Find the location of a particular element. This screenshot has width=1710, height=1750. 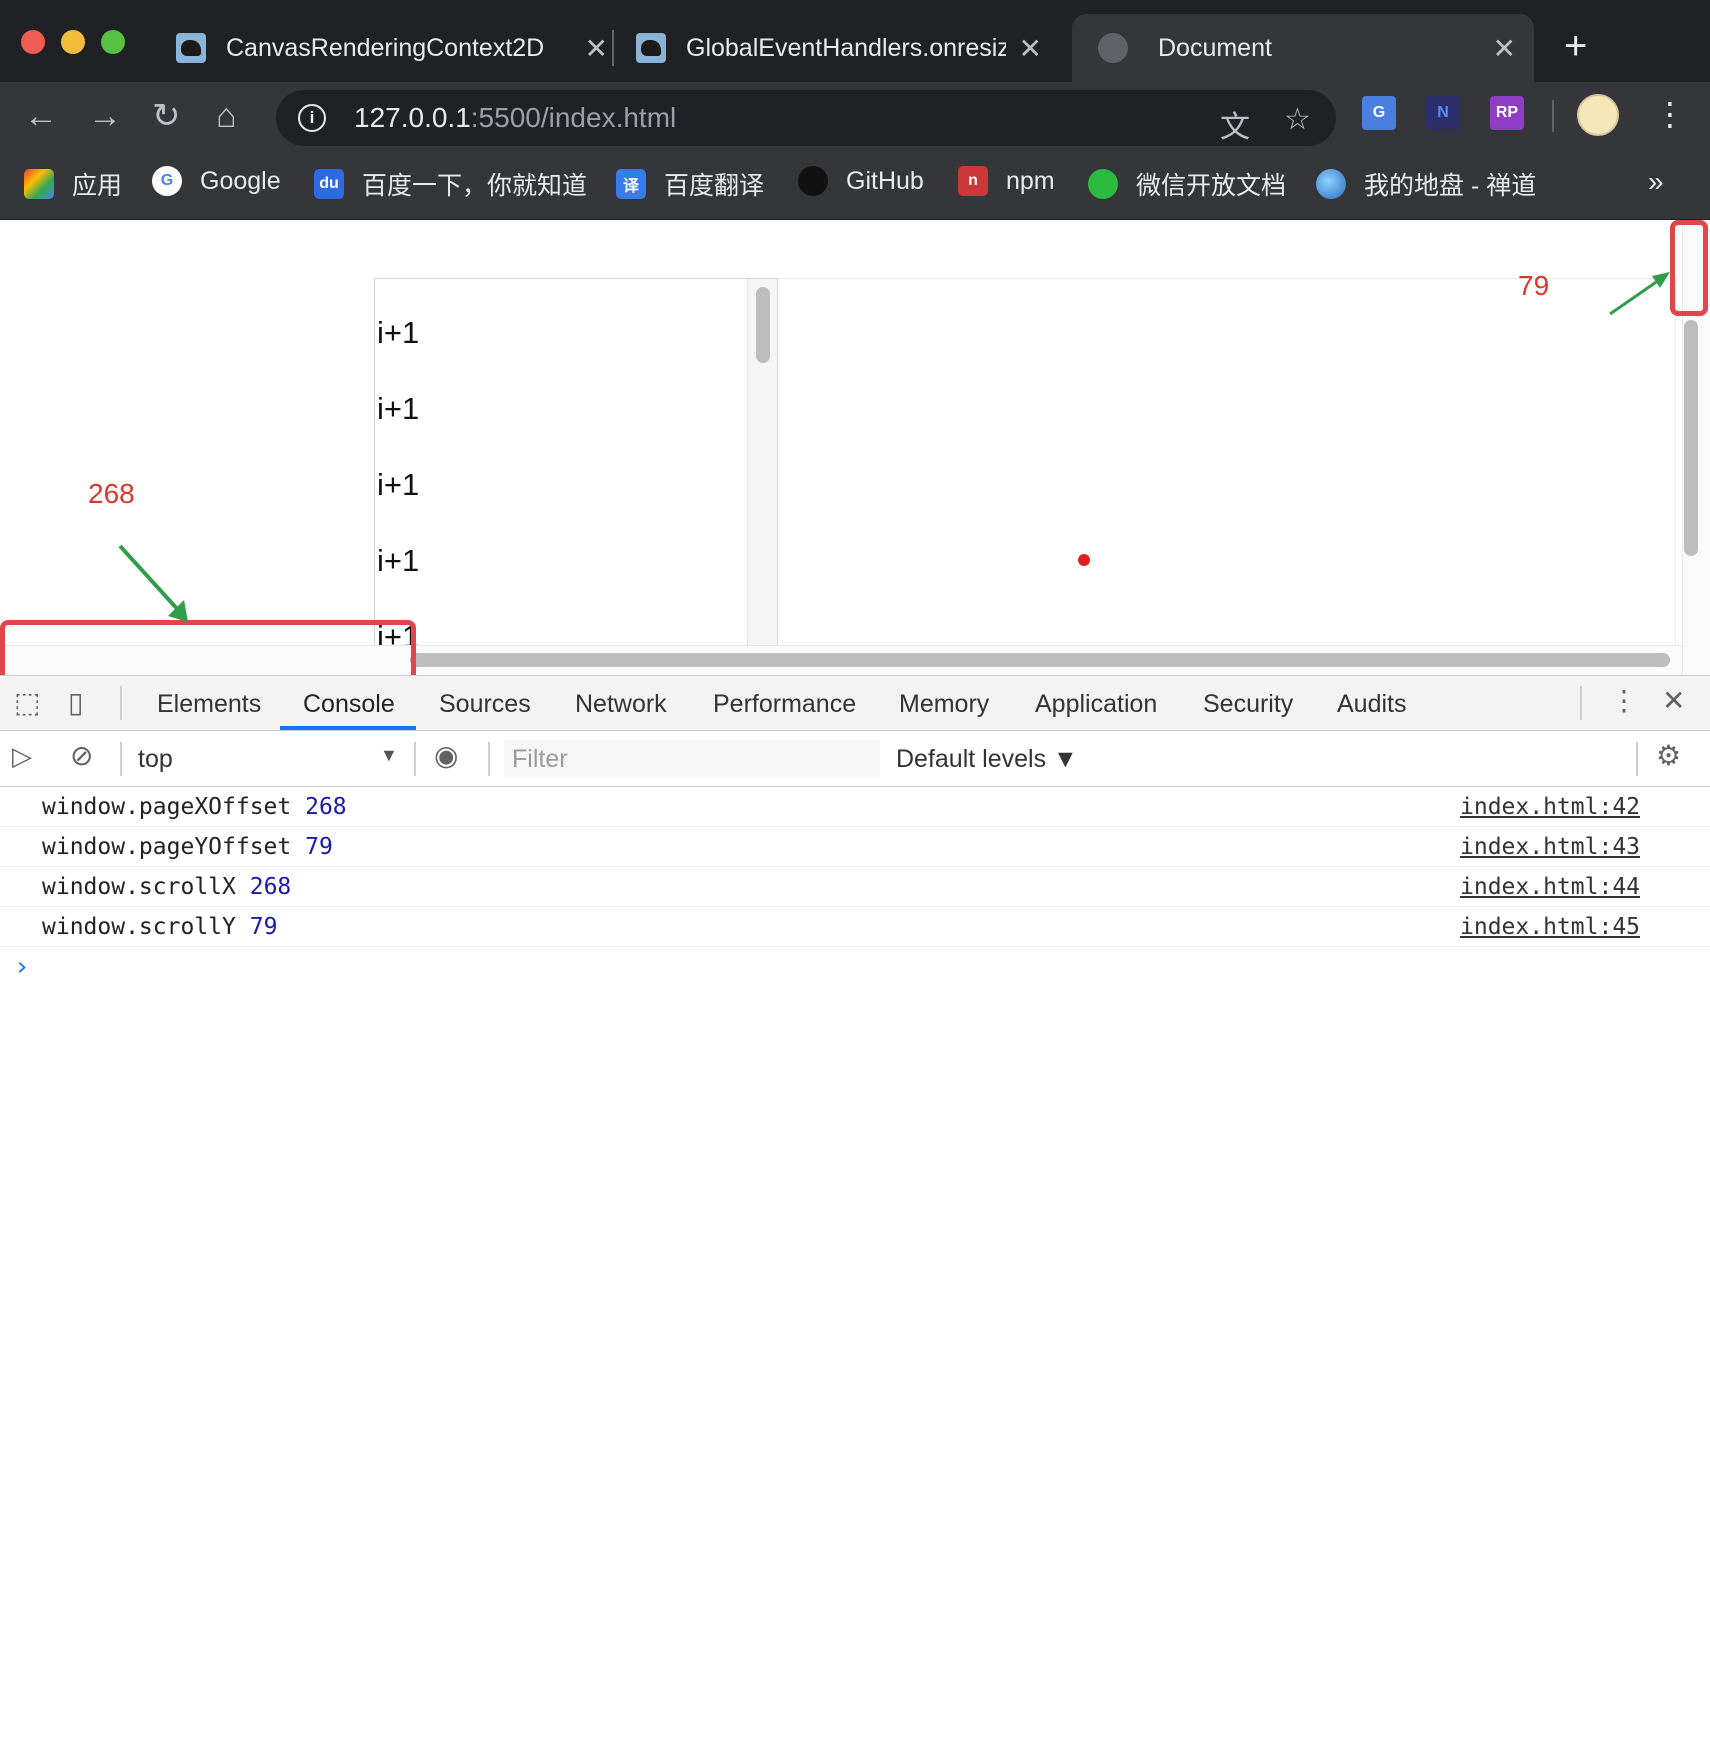

console-toolbar: ▷ ⊘ top ▼ ◉ Default levels ▼ ⚙ is located at coordinates (855, 759).